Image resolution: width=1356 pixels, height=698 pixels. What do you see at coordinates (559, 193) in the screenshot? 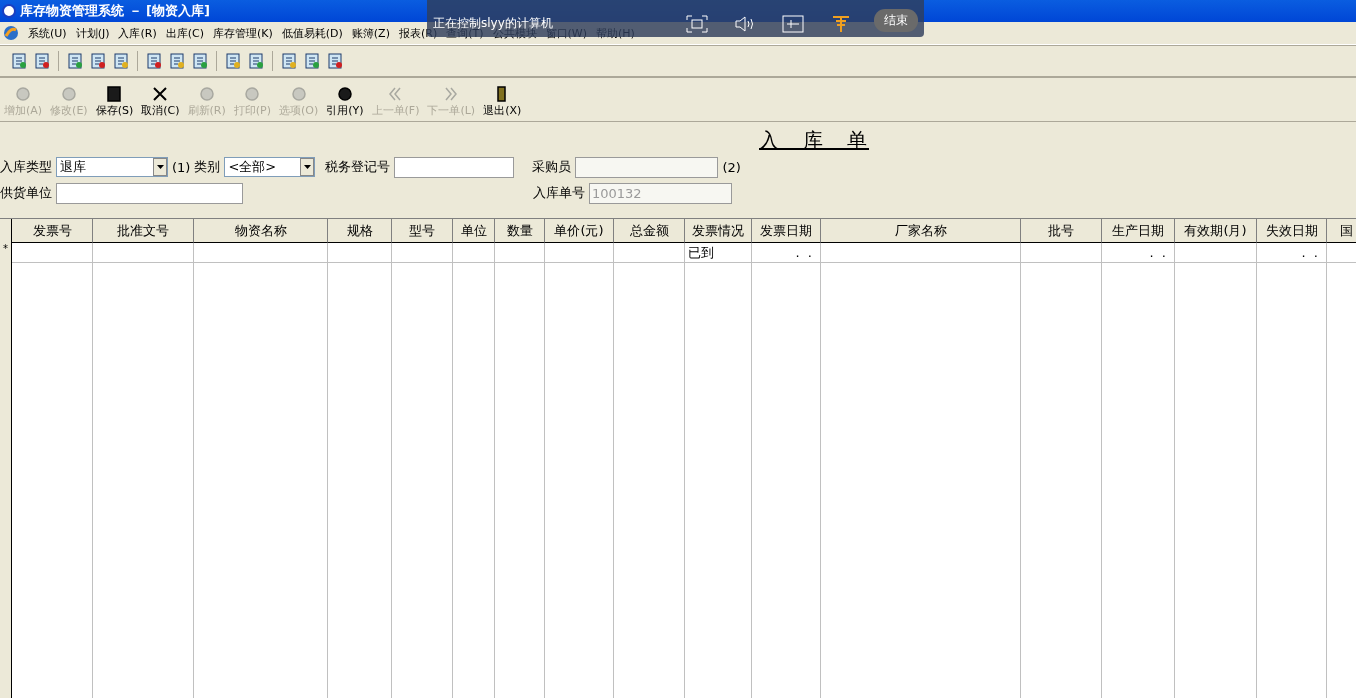
I see `field-label: 入库单号` at bounding box center [559, 193].